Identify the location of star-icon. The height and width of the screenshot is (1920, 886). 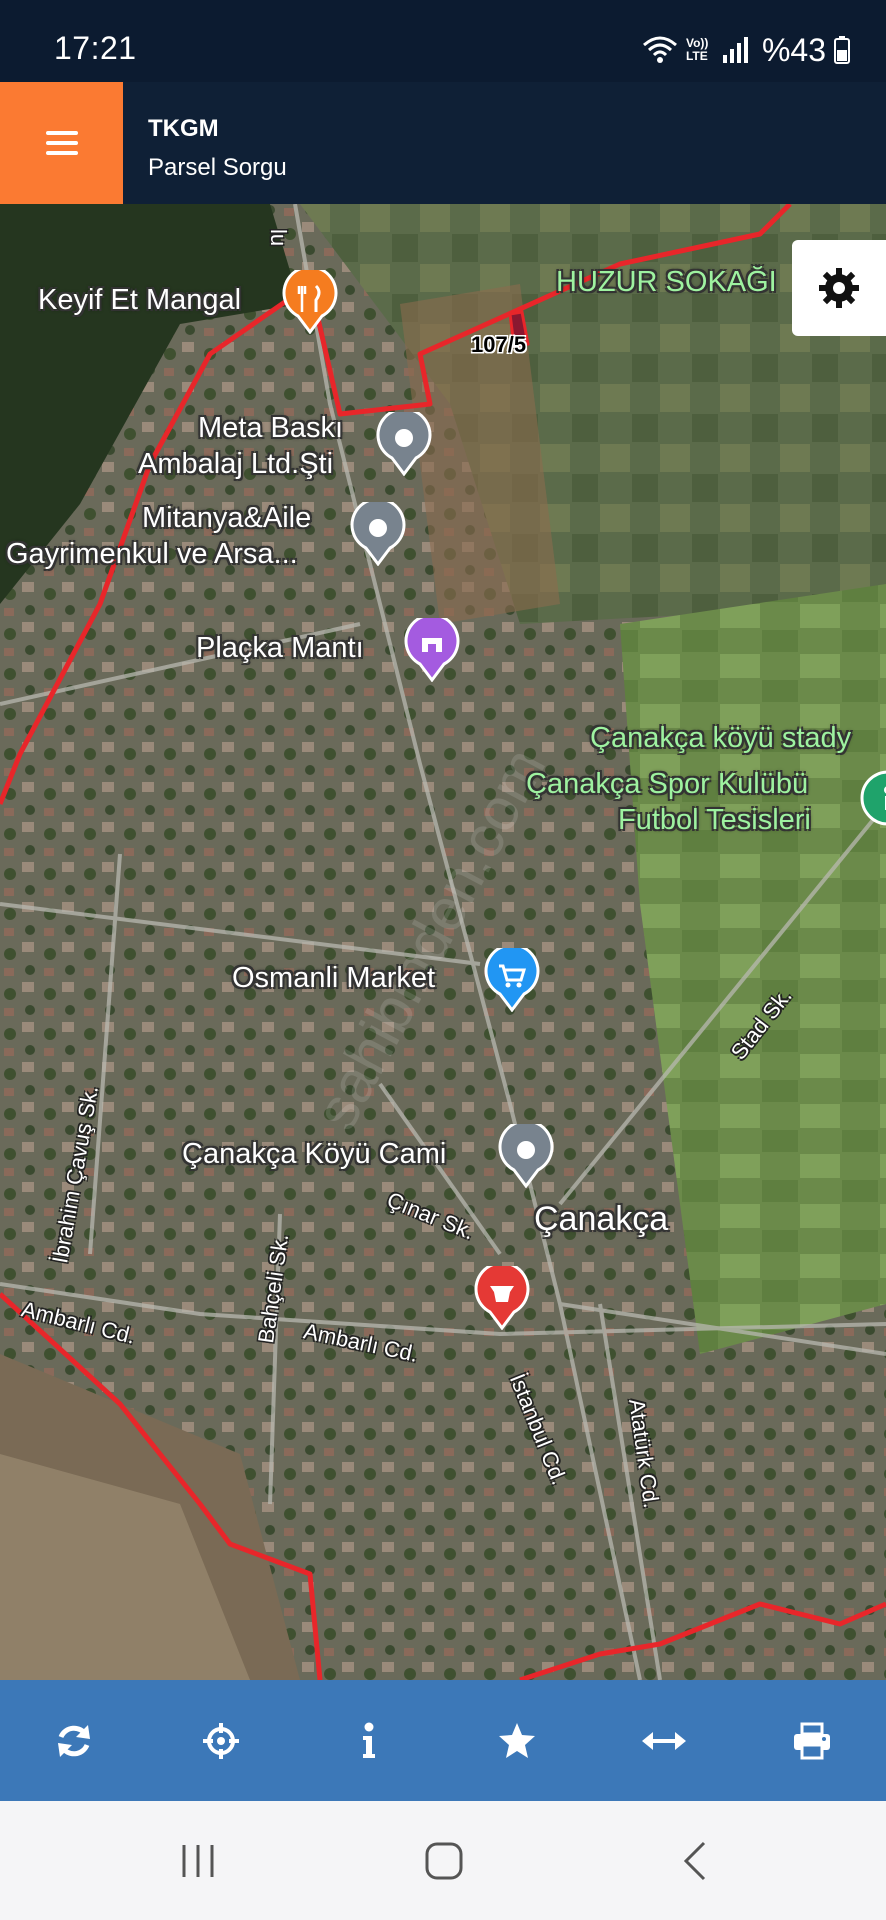
(516, 1740).